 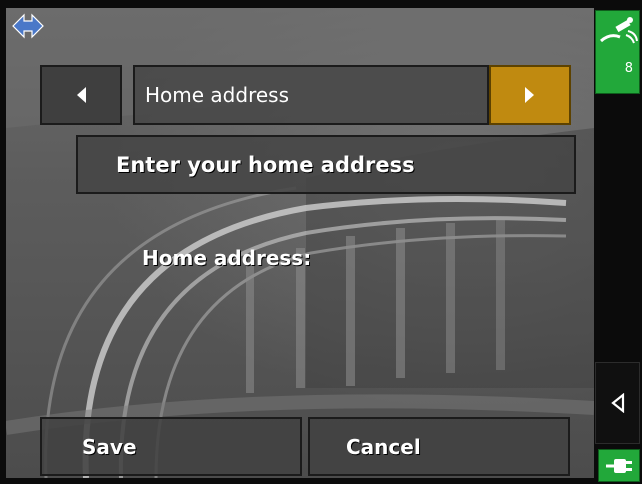 What do you see at coordinates (619, 30) in the screenshot?
I see `satellite-icon` at bounding box center [619, 30].